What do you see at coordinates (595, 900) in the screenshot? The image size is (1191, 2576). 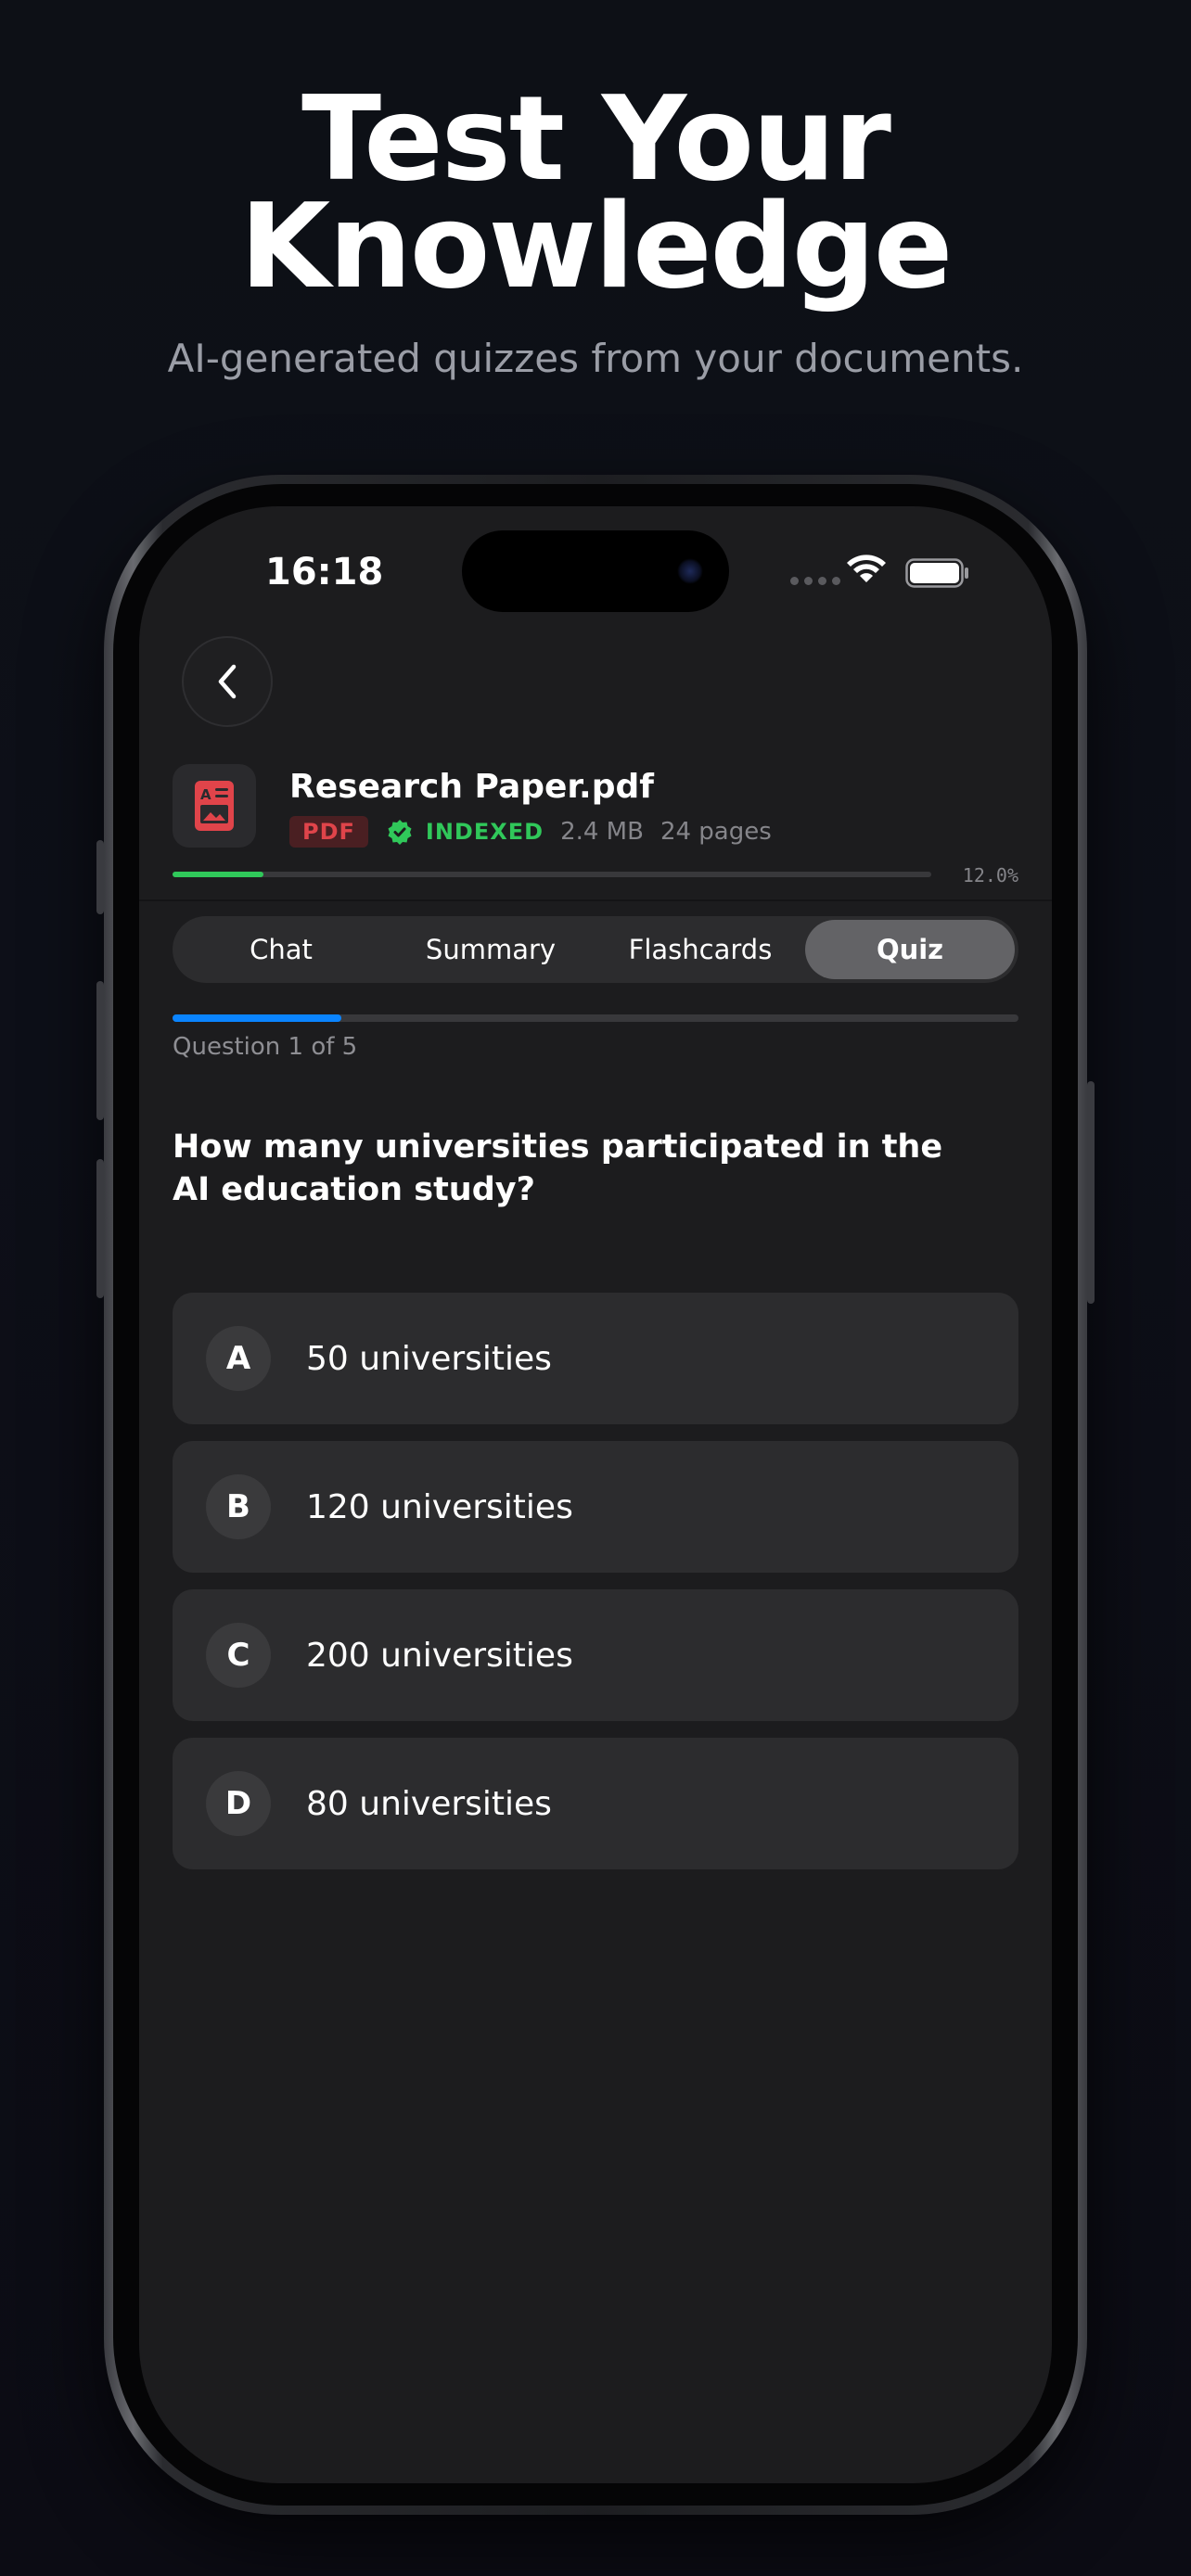 I see `header-divider` at bounding box center [595, 900].